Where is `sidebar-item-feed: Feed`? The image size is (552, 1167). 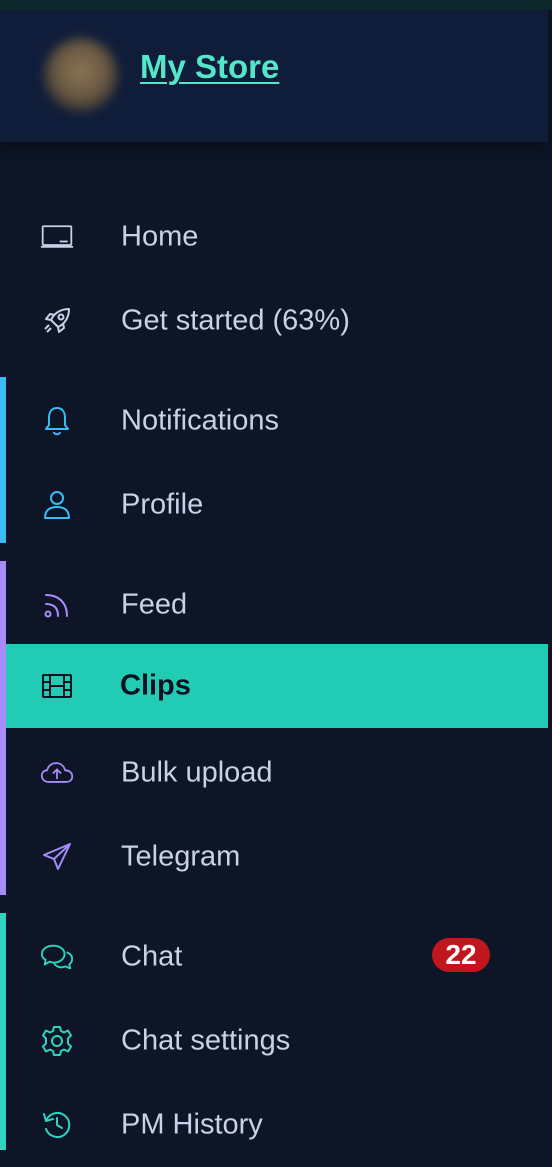
sidebar-item-feed: Feed is located at coordinates (274, 605).